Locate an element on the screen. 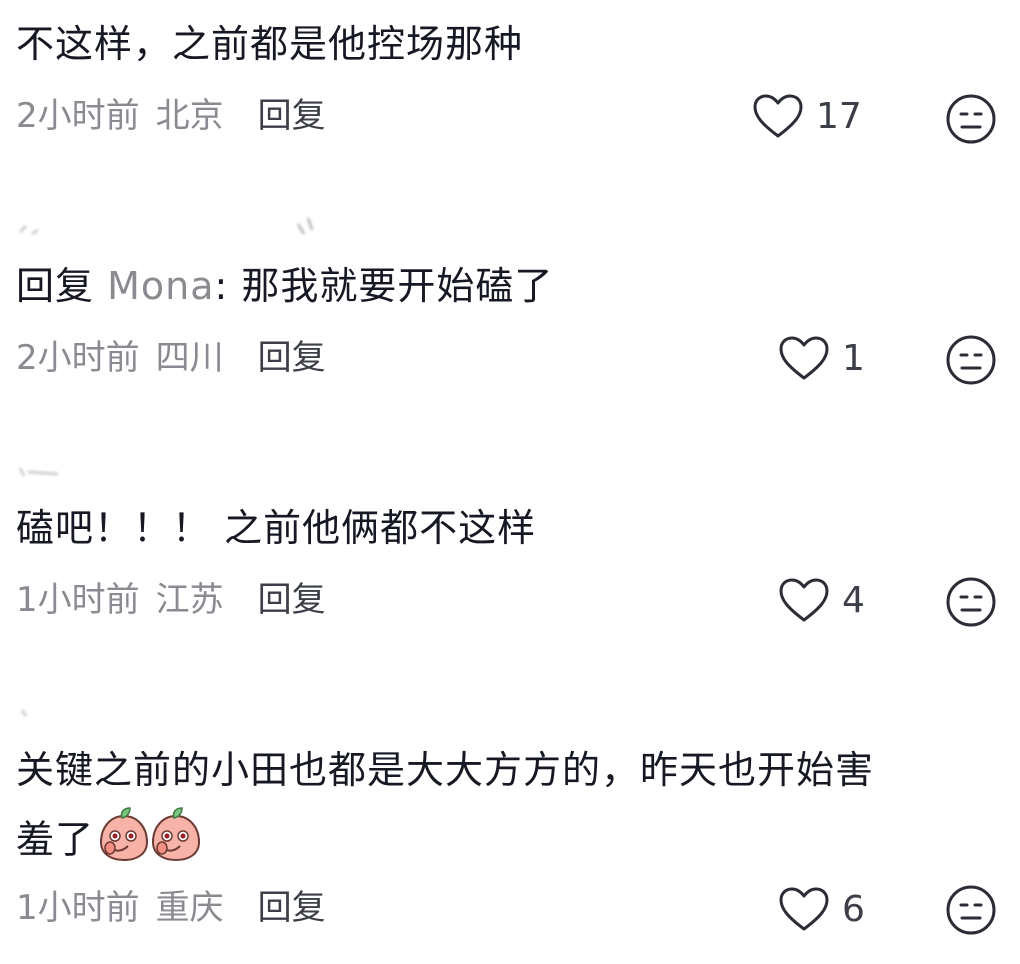  reply-prefix: 回复 is located at coordinates (62, 286).